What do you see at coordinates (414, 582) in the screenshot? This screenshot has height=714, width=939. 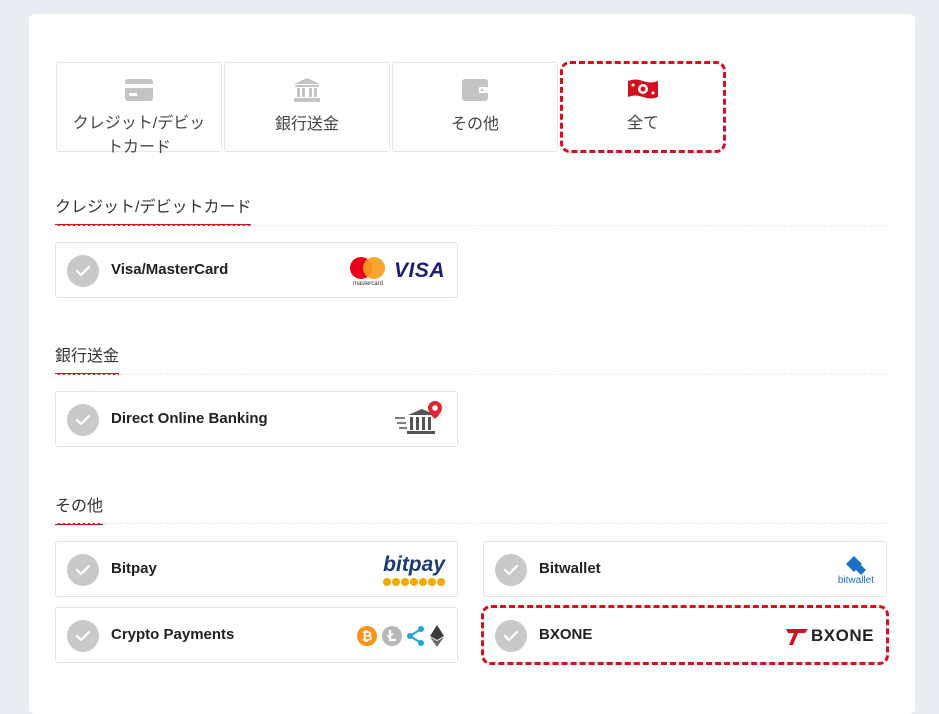 I see `crypto-coins-icon` at bounding box center [414, 582].